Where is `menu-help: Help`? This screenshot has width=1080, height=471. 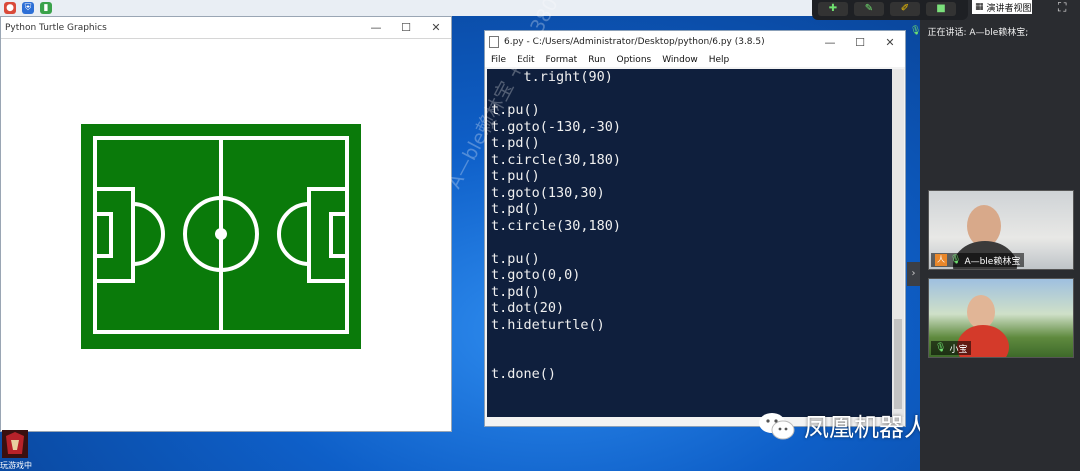
menu-help: Help is located at coordinates (719, 60).